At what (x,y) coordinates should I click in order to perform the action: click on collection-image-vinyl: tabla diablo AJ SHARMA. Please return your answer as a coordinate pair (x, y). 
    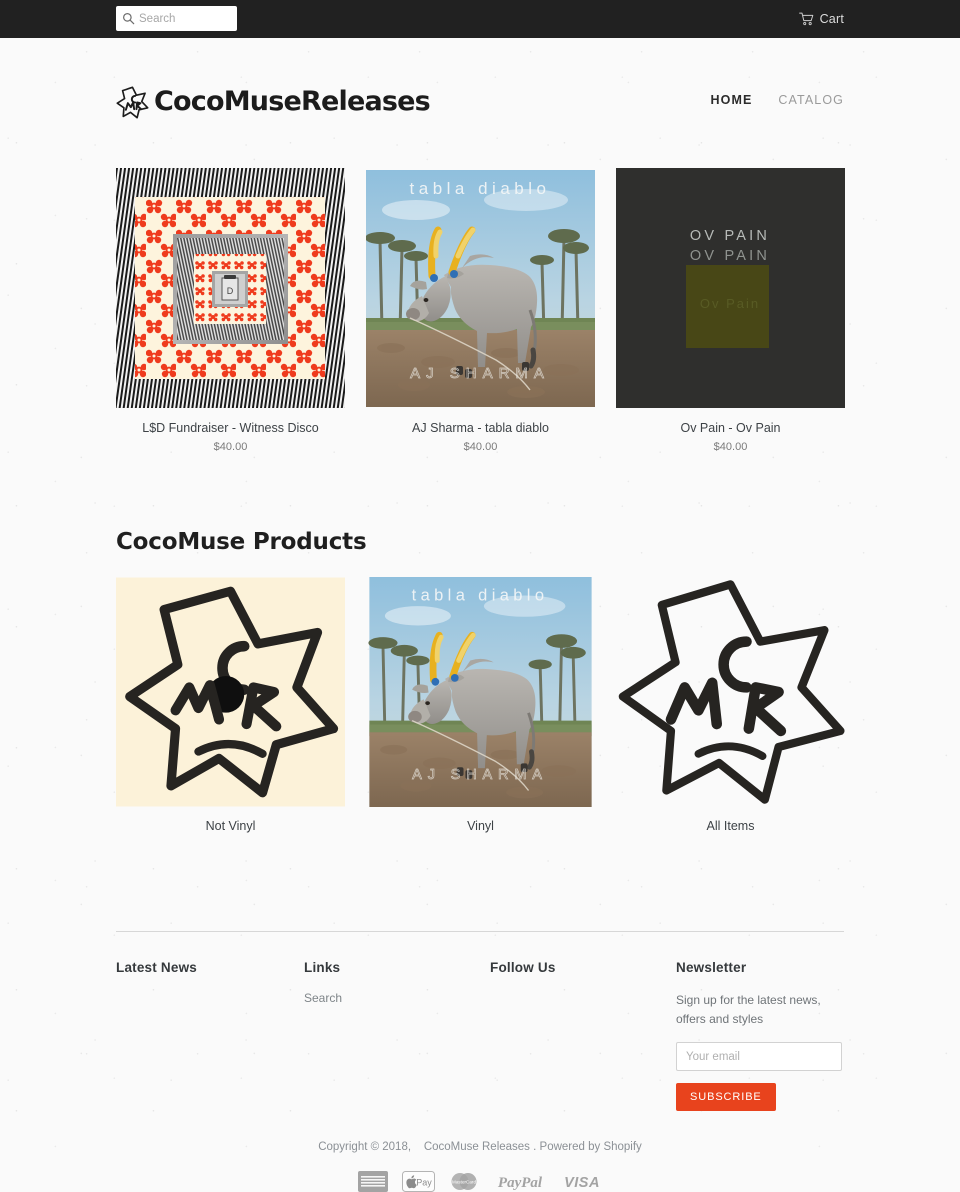
    Looking at the image, I should click on (480, 692).